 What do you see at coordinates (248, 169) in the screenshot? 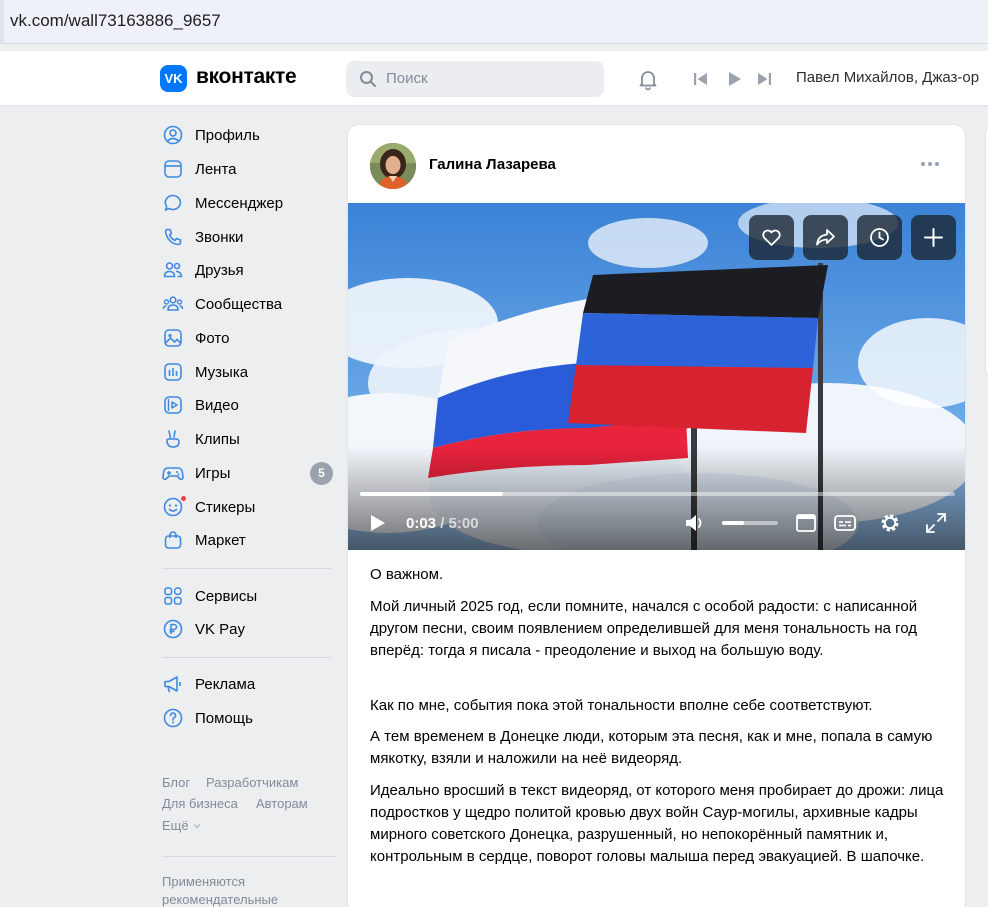
I see `sidebar-item-feed: Лента` at bounding box center [248, 169].